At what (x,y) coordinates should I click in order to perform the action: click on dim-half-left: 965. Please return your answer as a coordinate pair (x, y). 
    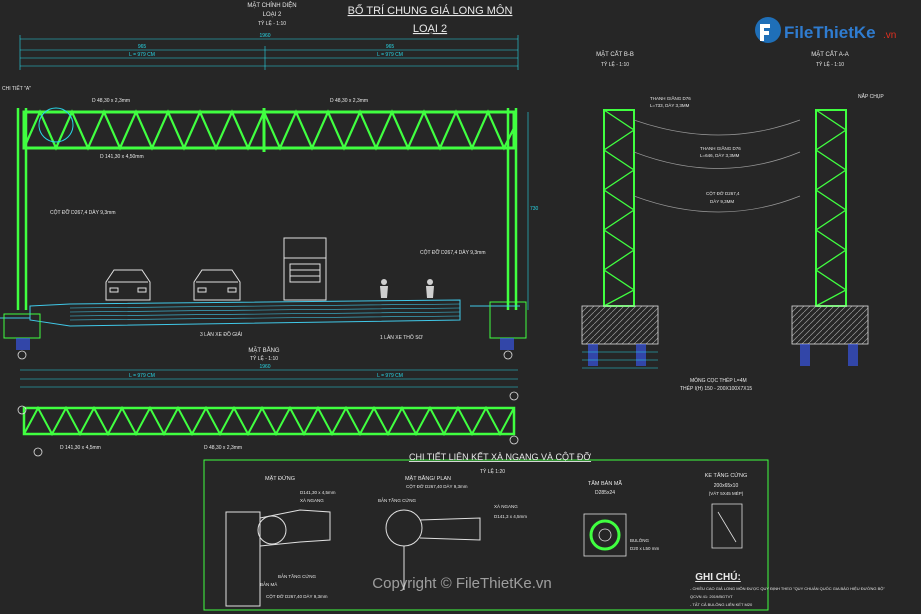
    Looking at the image, I should click on (142, 47).